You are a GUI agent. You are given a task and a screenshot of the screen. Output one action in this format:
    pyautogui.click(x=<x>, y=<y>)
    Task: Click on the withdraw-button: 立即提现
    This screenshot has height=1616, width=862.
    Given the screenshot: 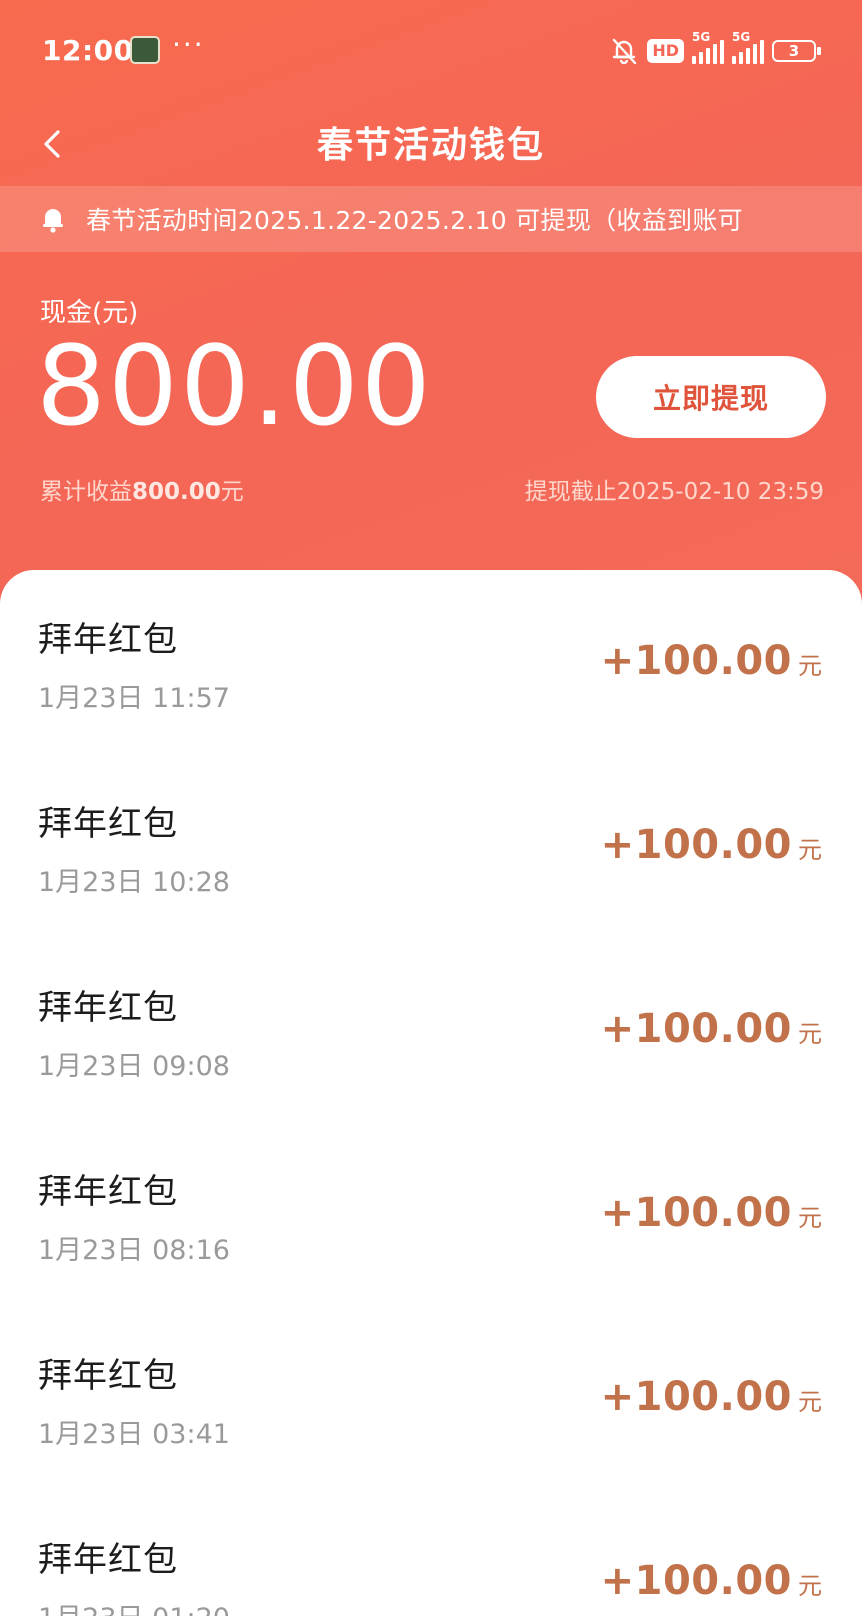 What is the action you would take?
    pyautogui.click(x=711, y=397)
    